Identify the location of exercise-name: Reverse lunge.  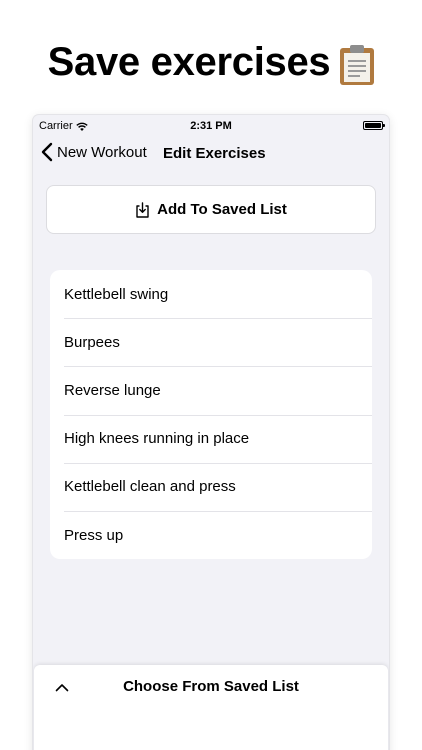
(112, 390).